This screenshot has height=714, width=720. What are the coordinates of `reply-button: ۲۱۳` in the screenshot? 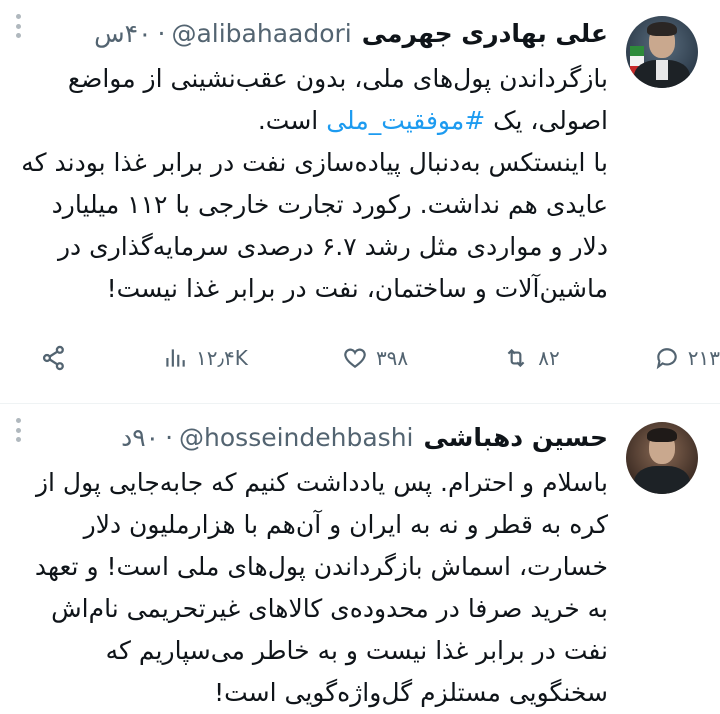 It's located at (687, 358).